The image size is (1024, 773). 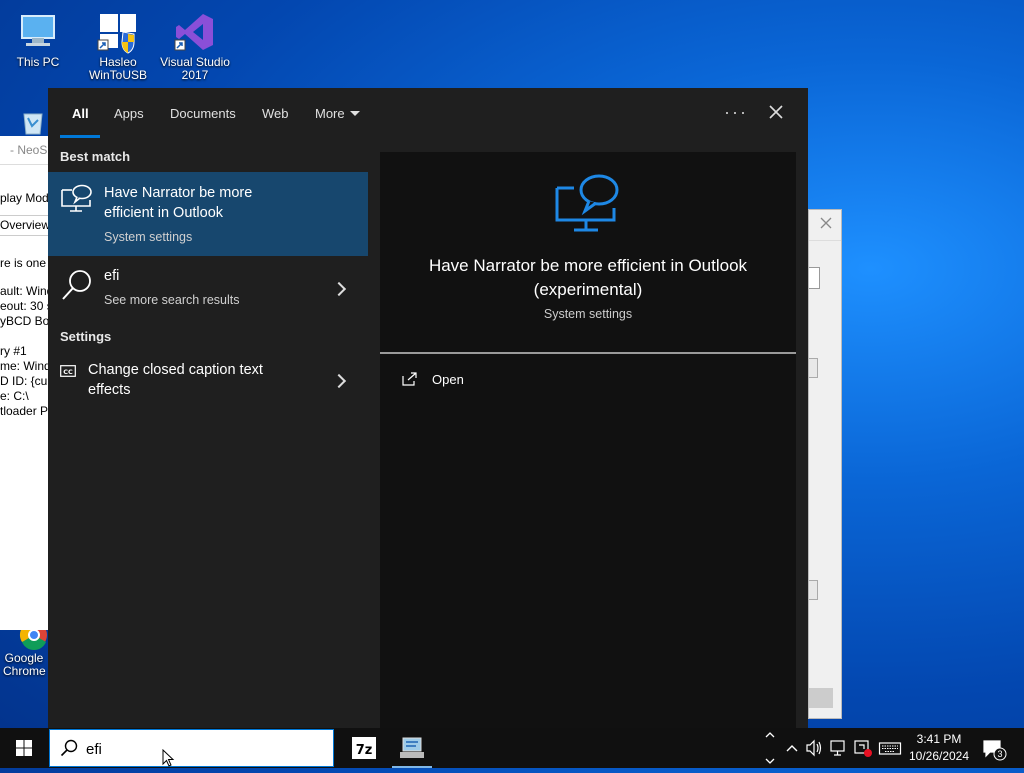 I want to click on scroll-arrows-icon, so click(x=770, y=748).